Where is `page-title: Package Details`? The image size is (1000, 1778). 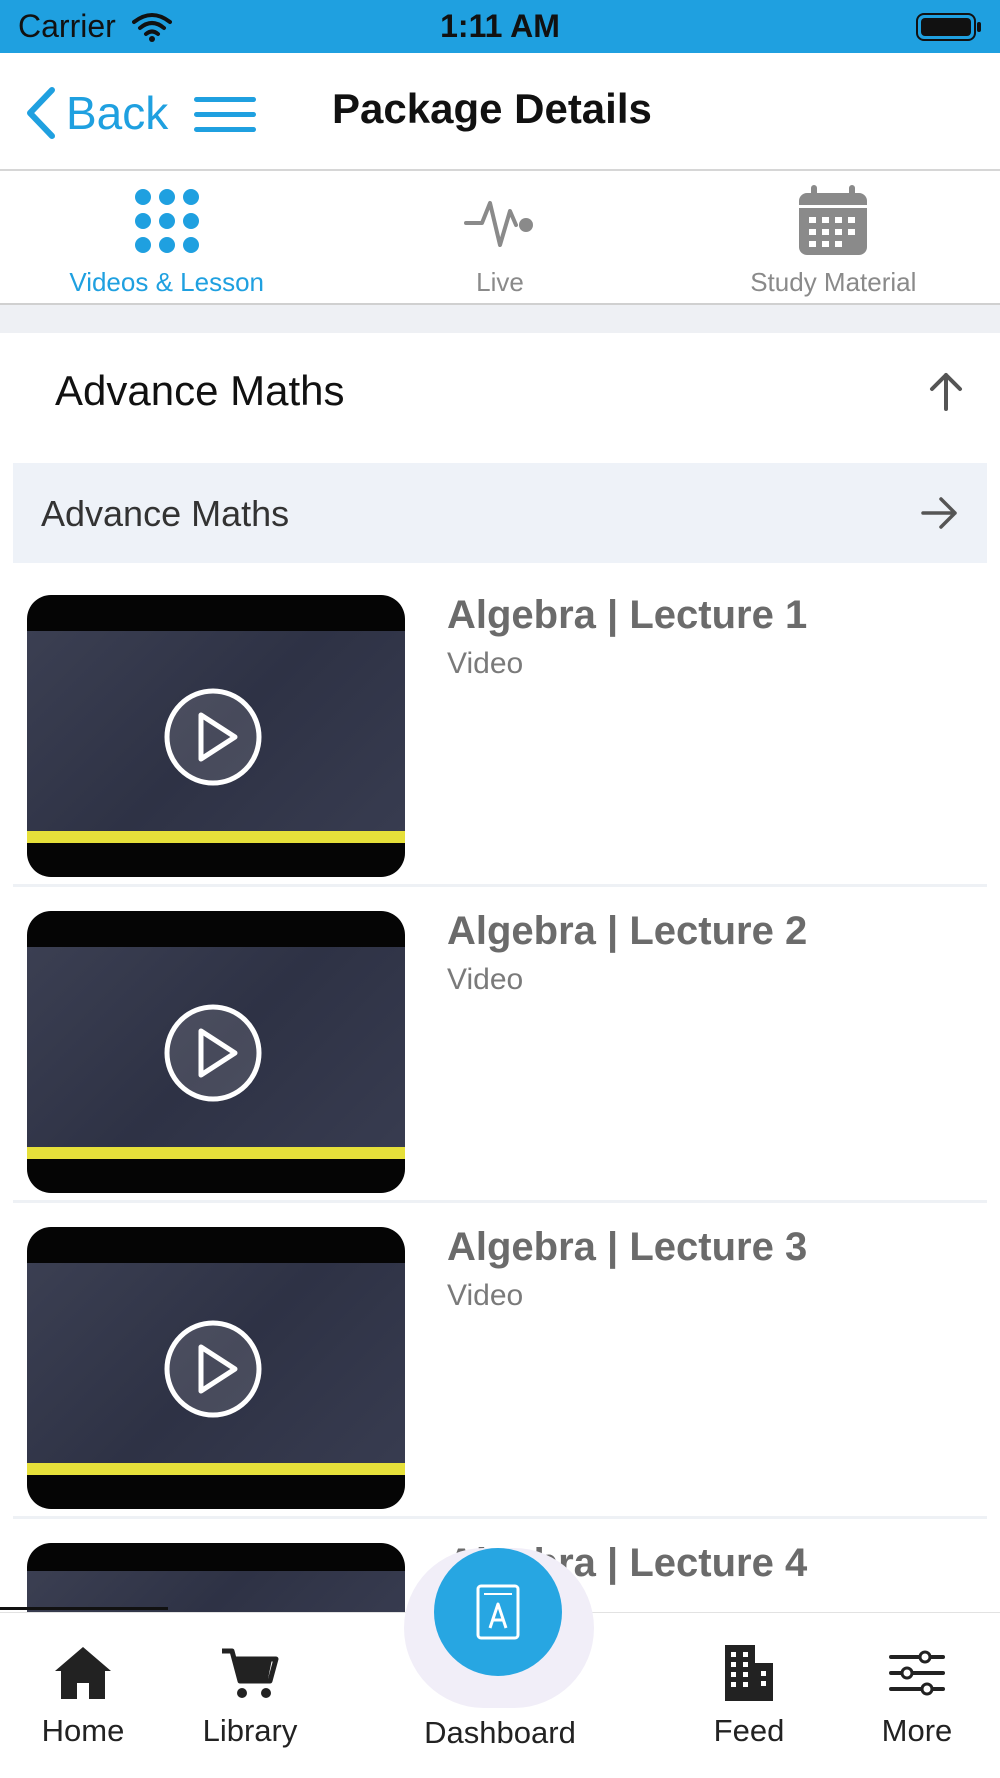 page-title: Package Details is located at coordinates (492, 108).